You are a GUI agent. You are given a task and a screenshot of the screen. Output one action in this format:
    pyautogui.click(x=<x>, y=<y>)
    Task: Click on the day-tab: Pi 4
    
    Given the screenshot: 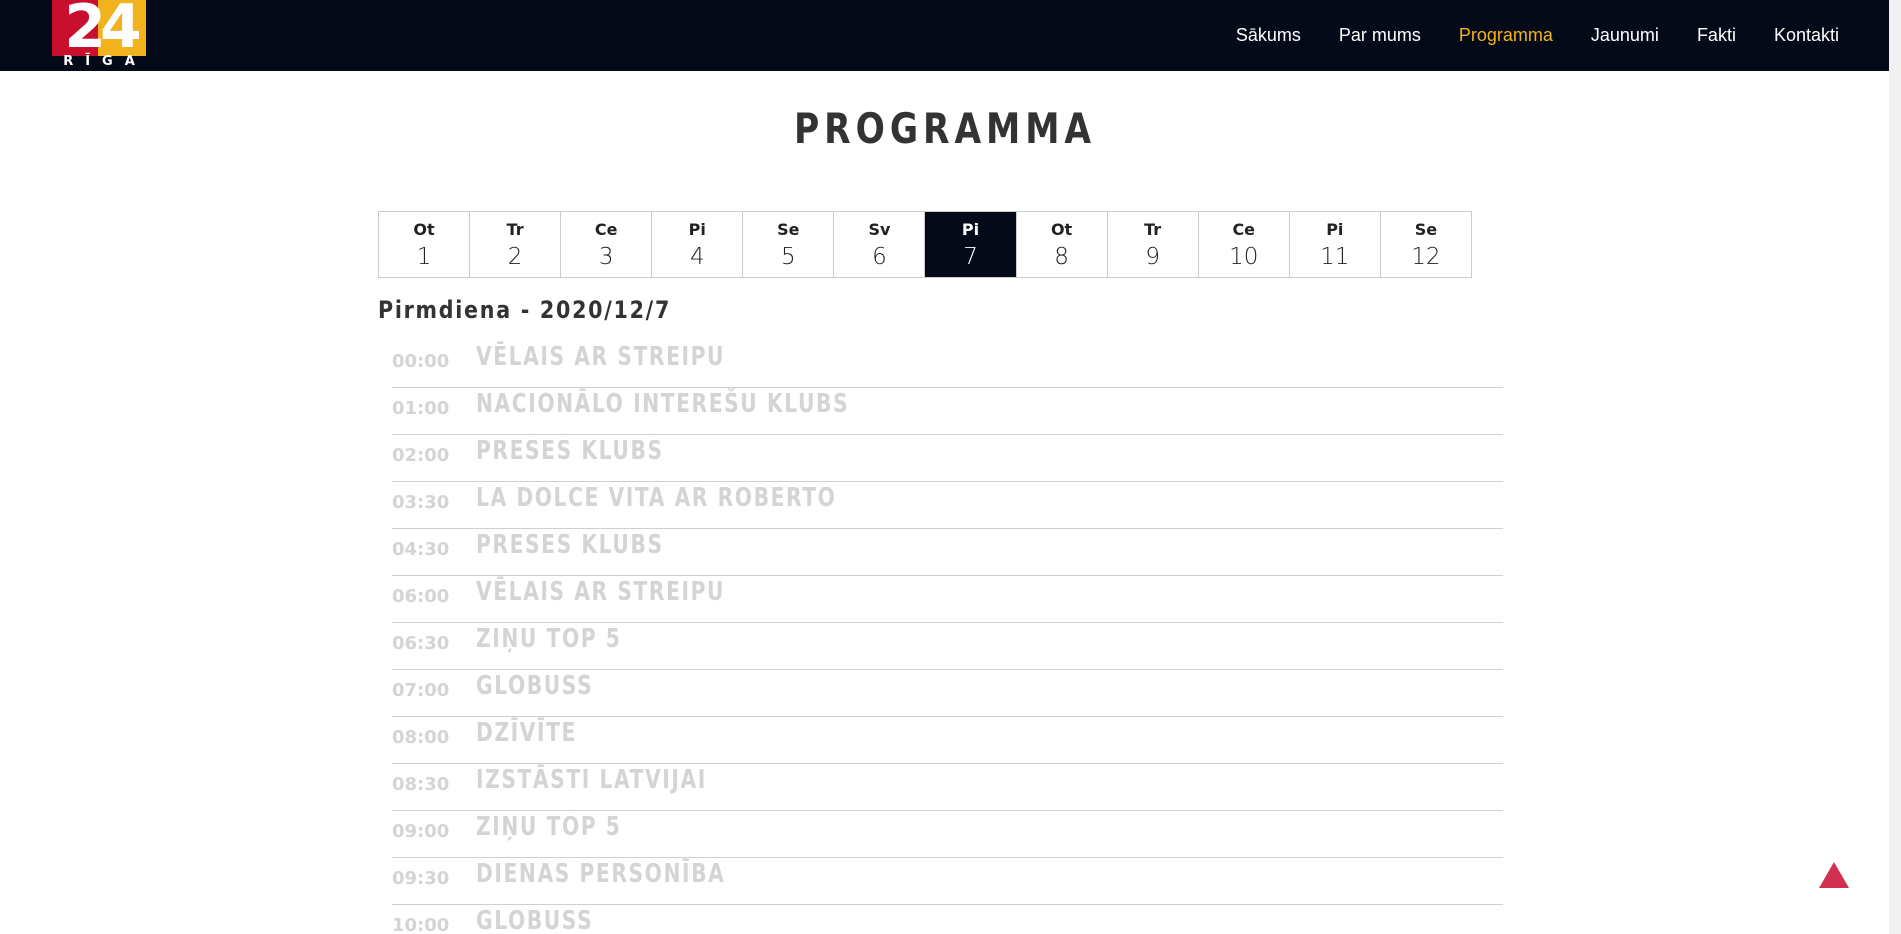 What is the action you would take?
    pyautogui.click(x=698, y=244)
    